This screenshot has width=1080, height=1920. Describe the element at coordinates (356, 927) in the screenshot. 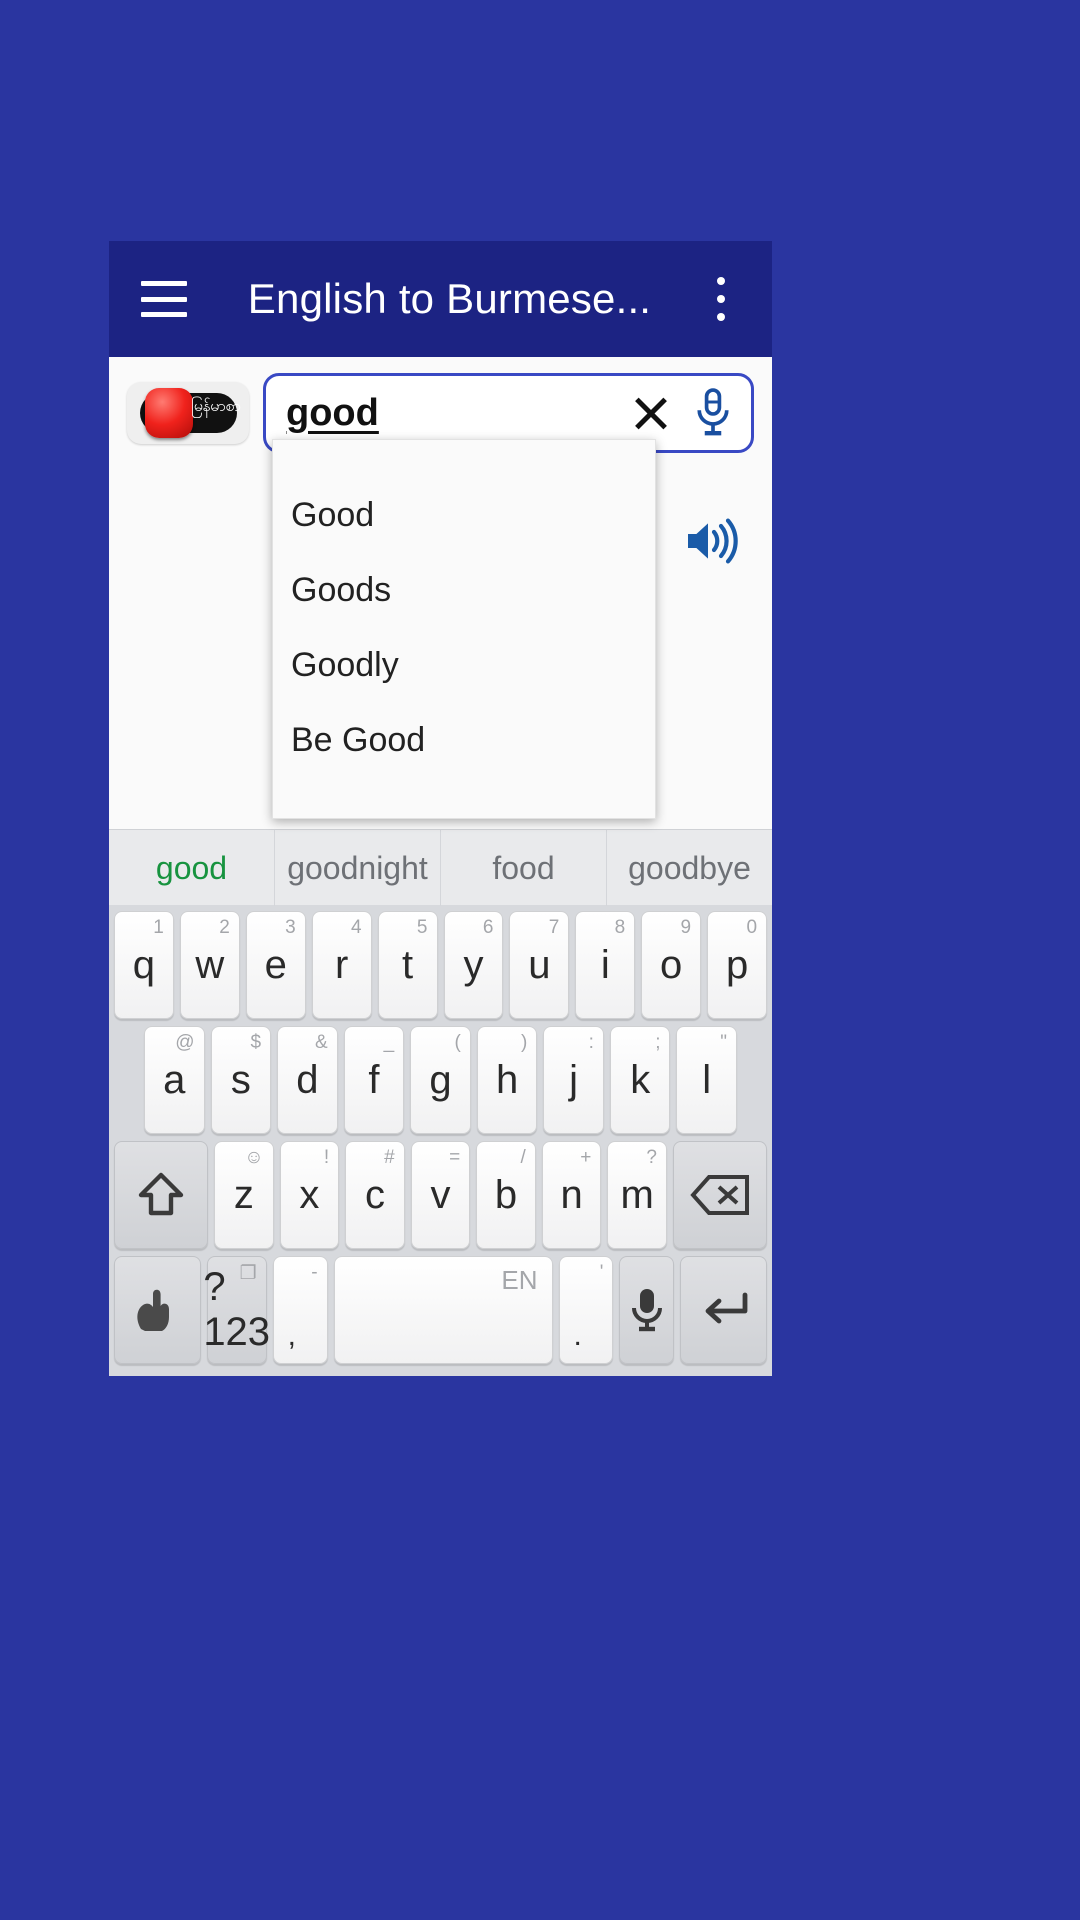

I see `key-hint: 4` at that location.